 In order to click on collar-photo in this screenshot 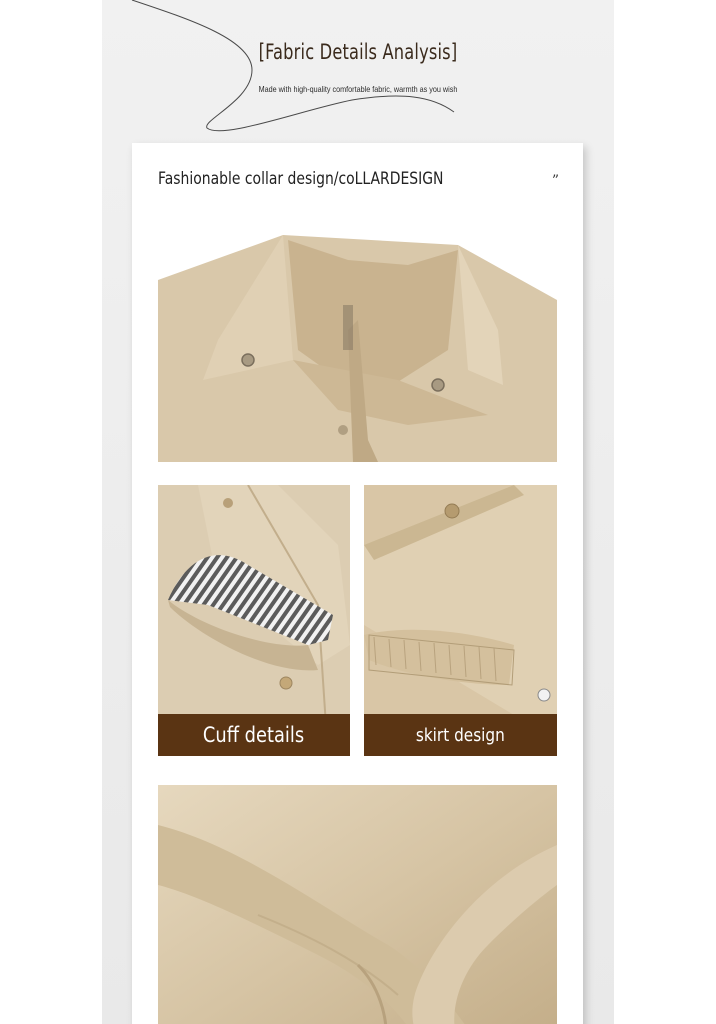, I will do `click(357, 336)`.